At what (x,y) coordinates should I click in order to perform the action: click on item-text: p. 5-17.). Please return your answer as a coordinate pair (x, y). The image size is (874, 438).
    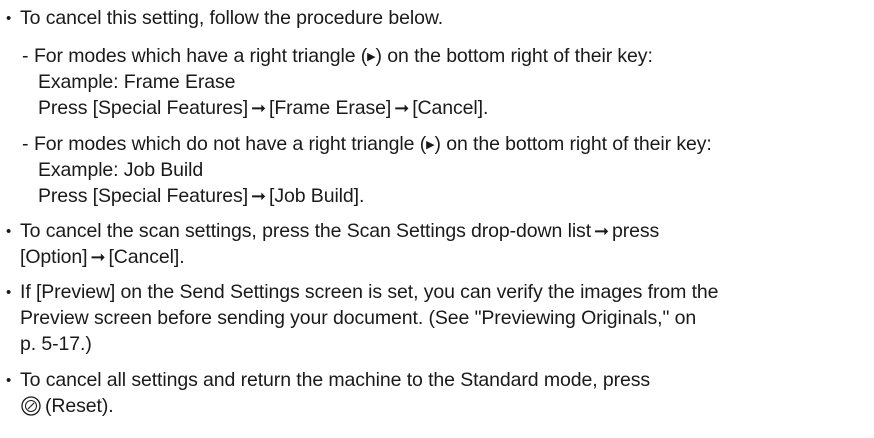
    Looking at the image, I should click on (56, 344).